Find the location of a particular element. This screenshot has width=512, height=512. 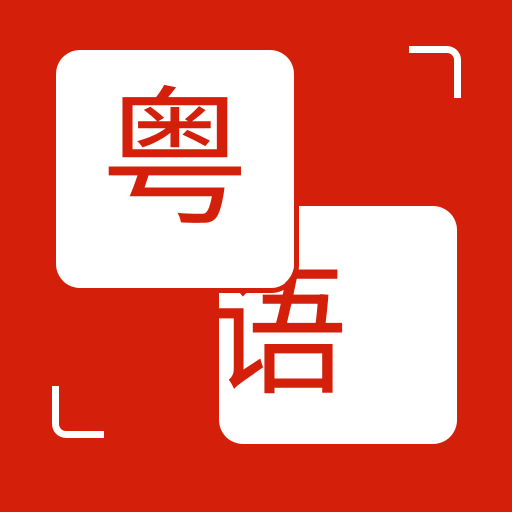

character-yue-cantonese: 粤 is located at coordinates (174, 161).